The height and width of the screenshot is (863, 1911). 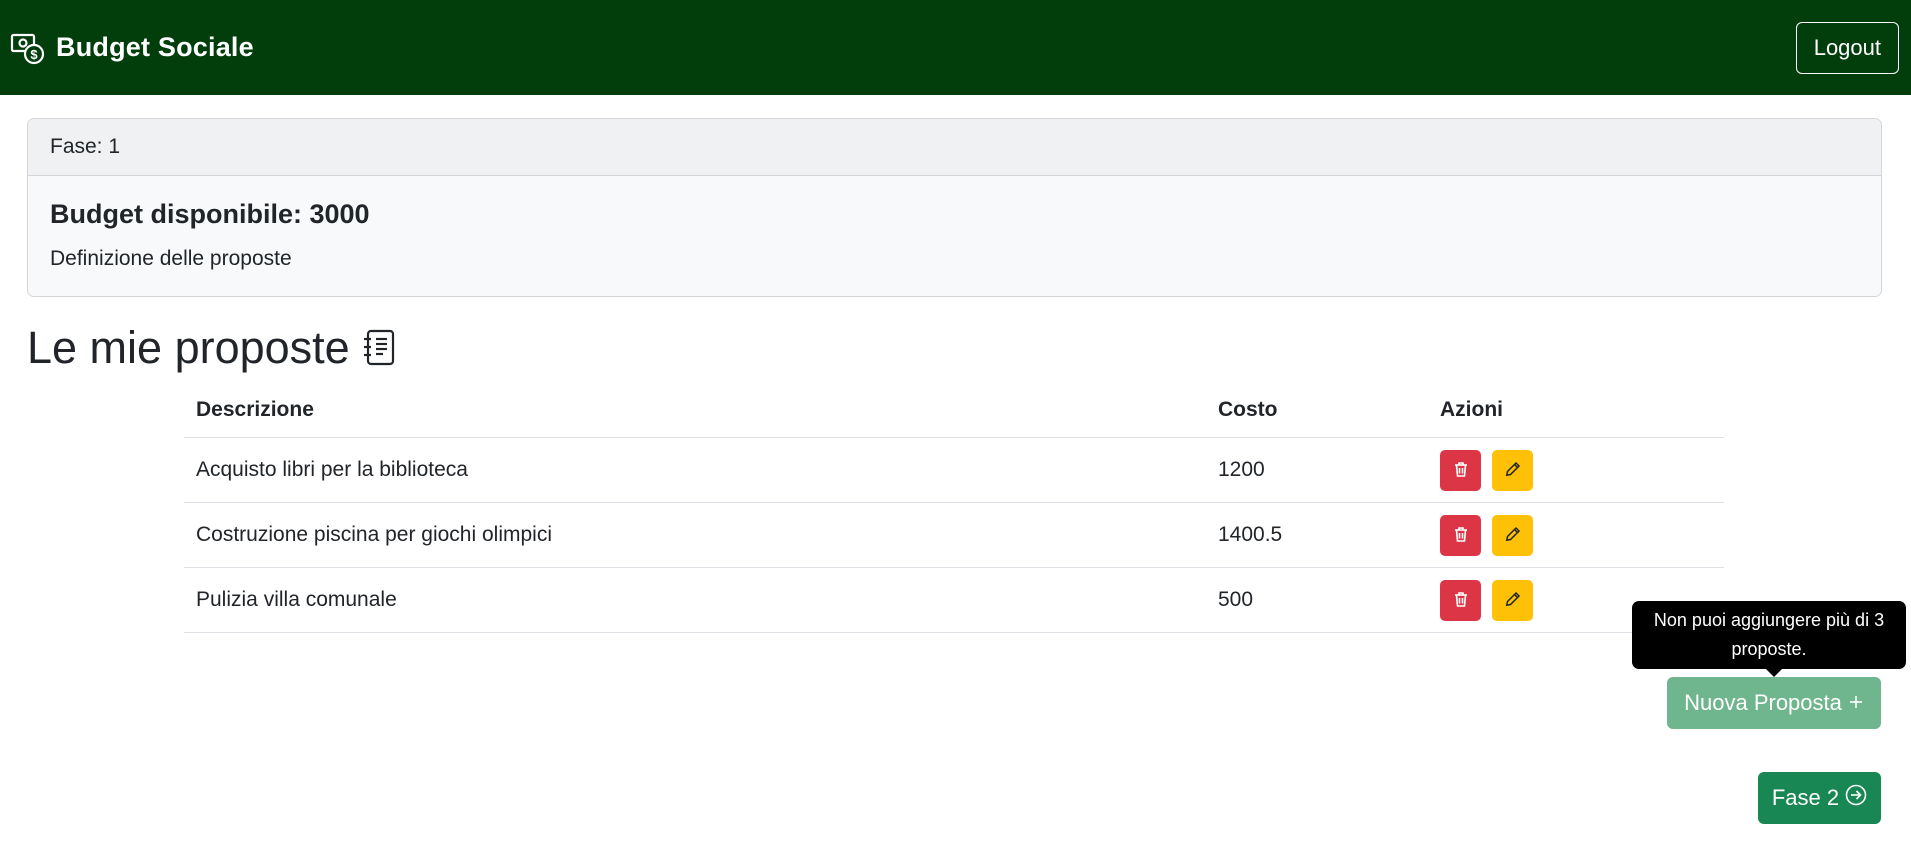 I want to click on proposals-heading: Le mie proposte, so click(x=211, y=348).